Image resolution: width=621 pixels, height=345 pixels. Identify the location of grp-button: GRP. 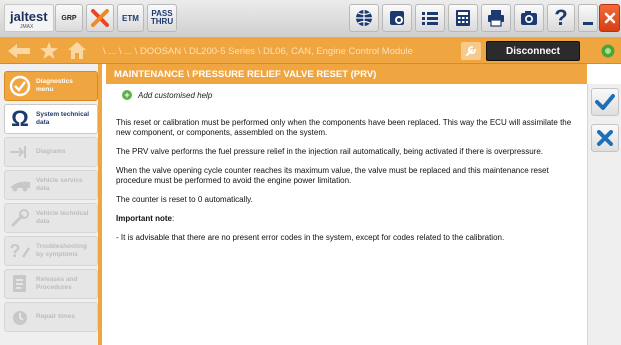
(69, 18).